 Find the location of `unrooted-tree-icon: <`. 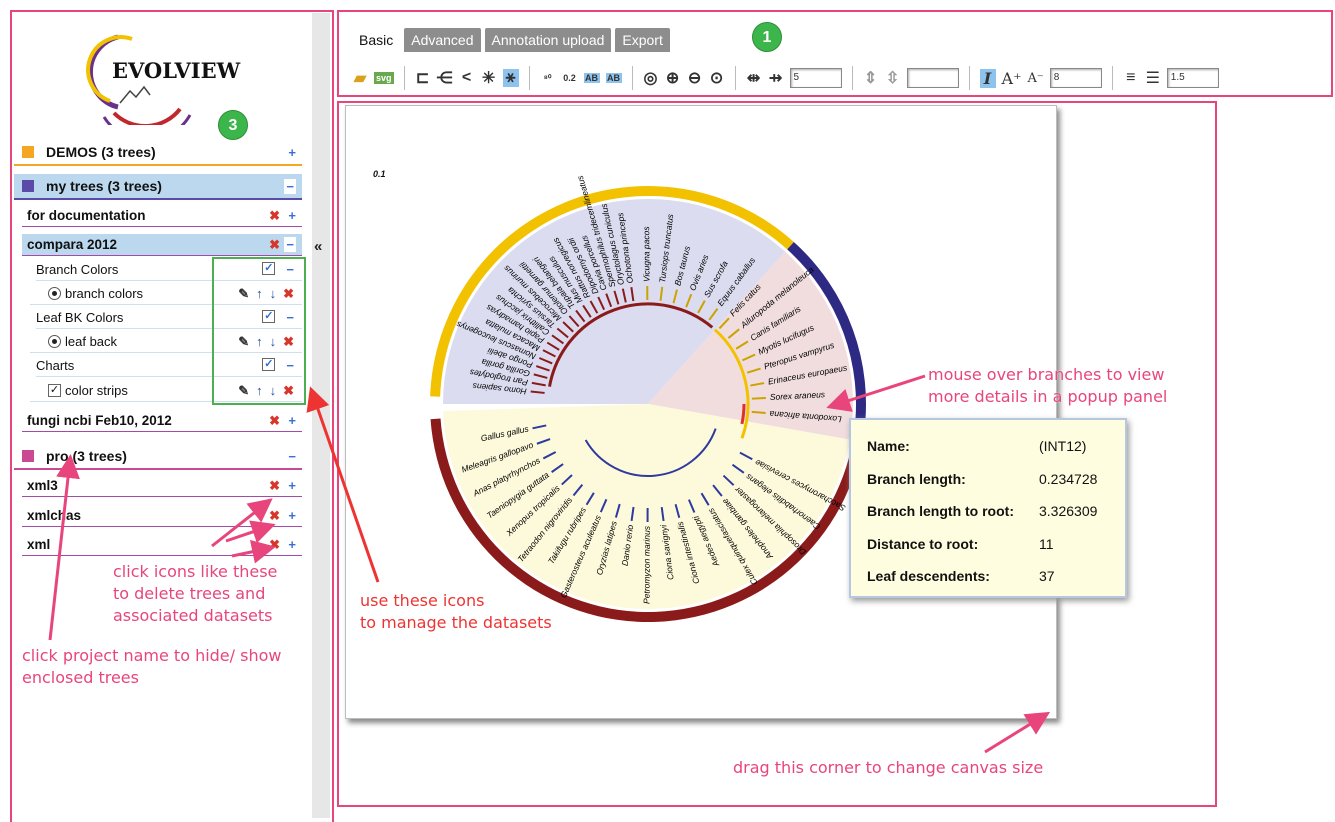

unrooted-tree-icon: < is located at coordinates (467, 78).